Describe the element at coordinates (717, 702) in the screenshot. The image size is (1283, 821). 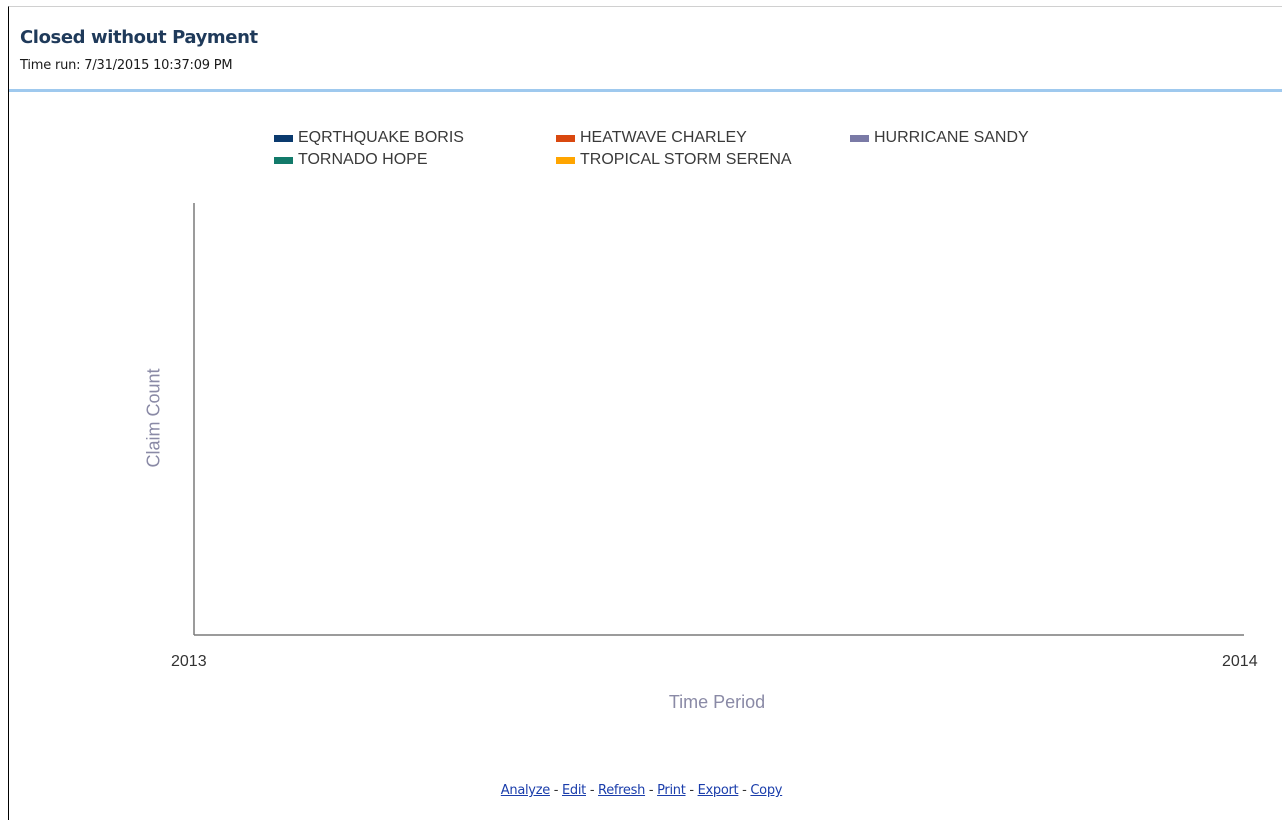
I see `x-axis-title: Time Period` at that location.